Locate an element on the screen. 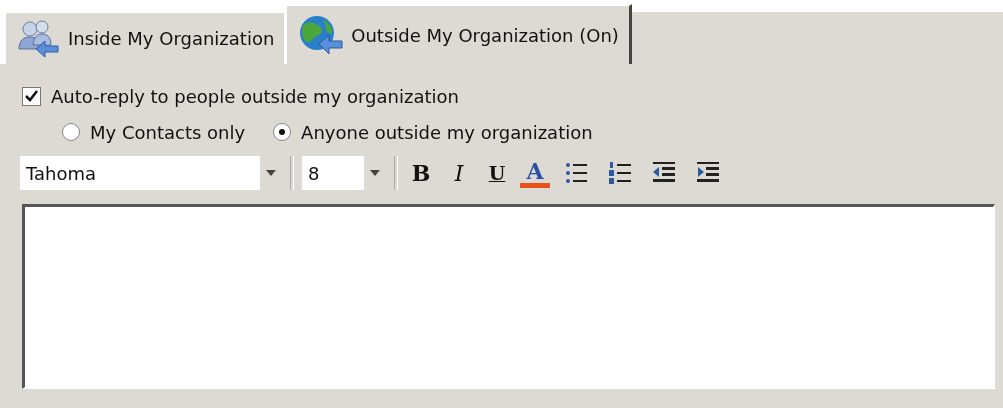  checkbox-label: Auto-reply to people outside my organization is located at coordinates (255, 96).